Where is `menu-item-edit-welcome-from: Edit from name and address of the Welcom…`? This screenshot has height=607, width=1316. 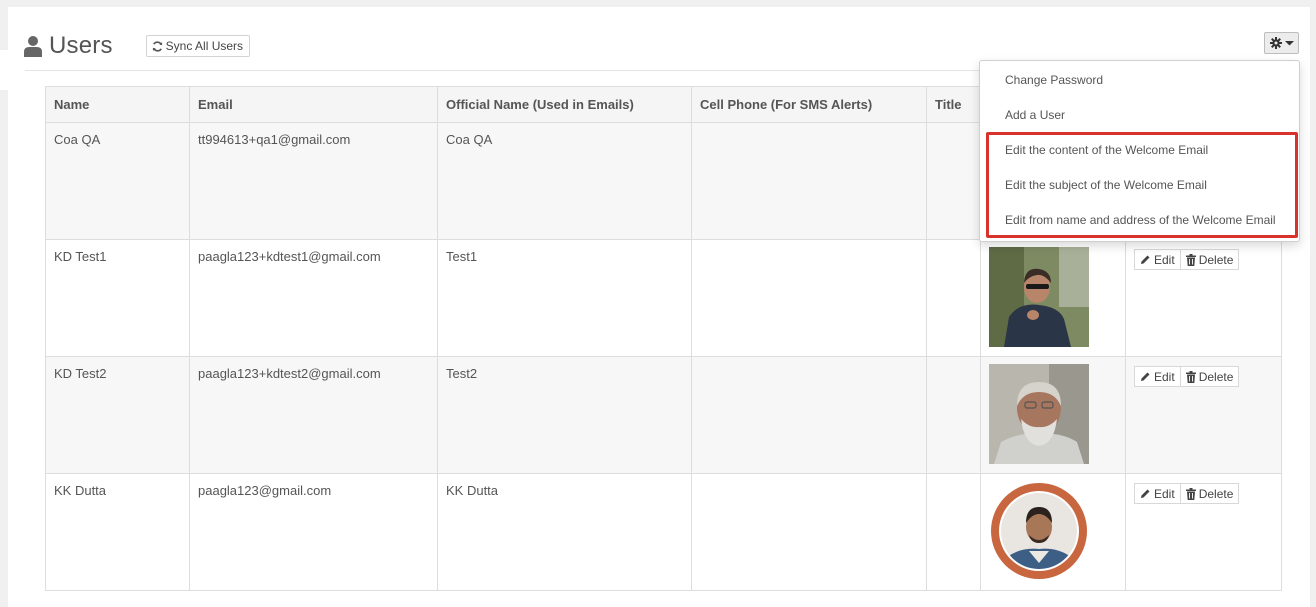
menu-item-edit-welcome-from: Edit from name and address of the Welcom… is located at coordinates (1139, 220).